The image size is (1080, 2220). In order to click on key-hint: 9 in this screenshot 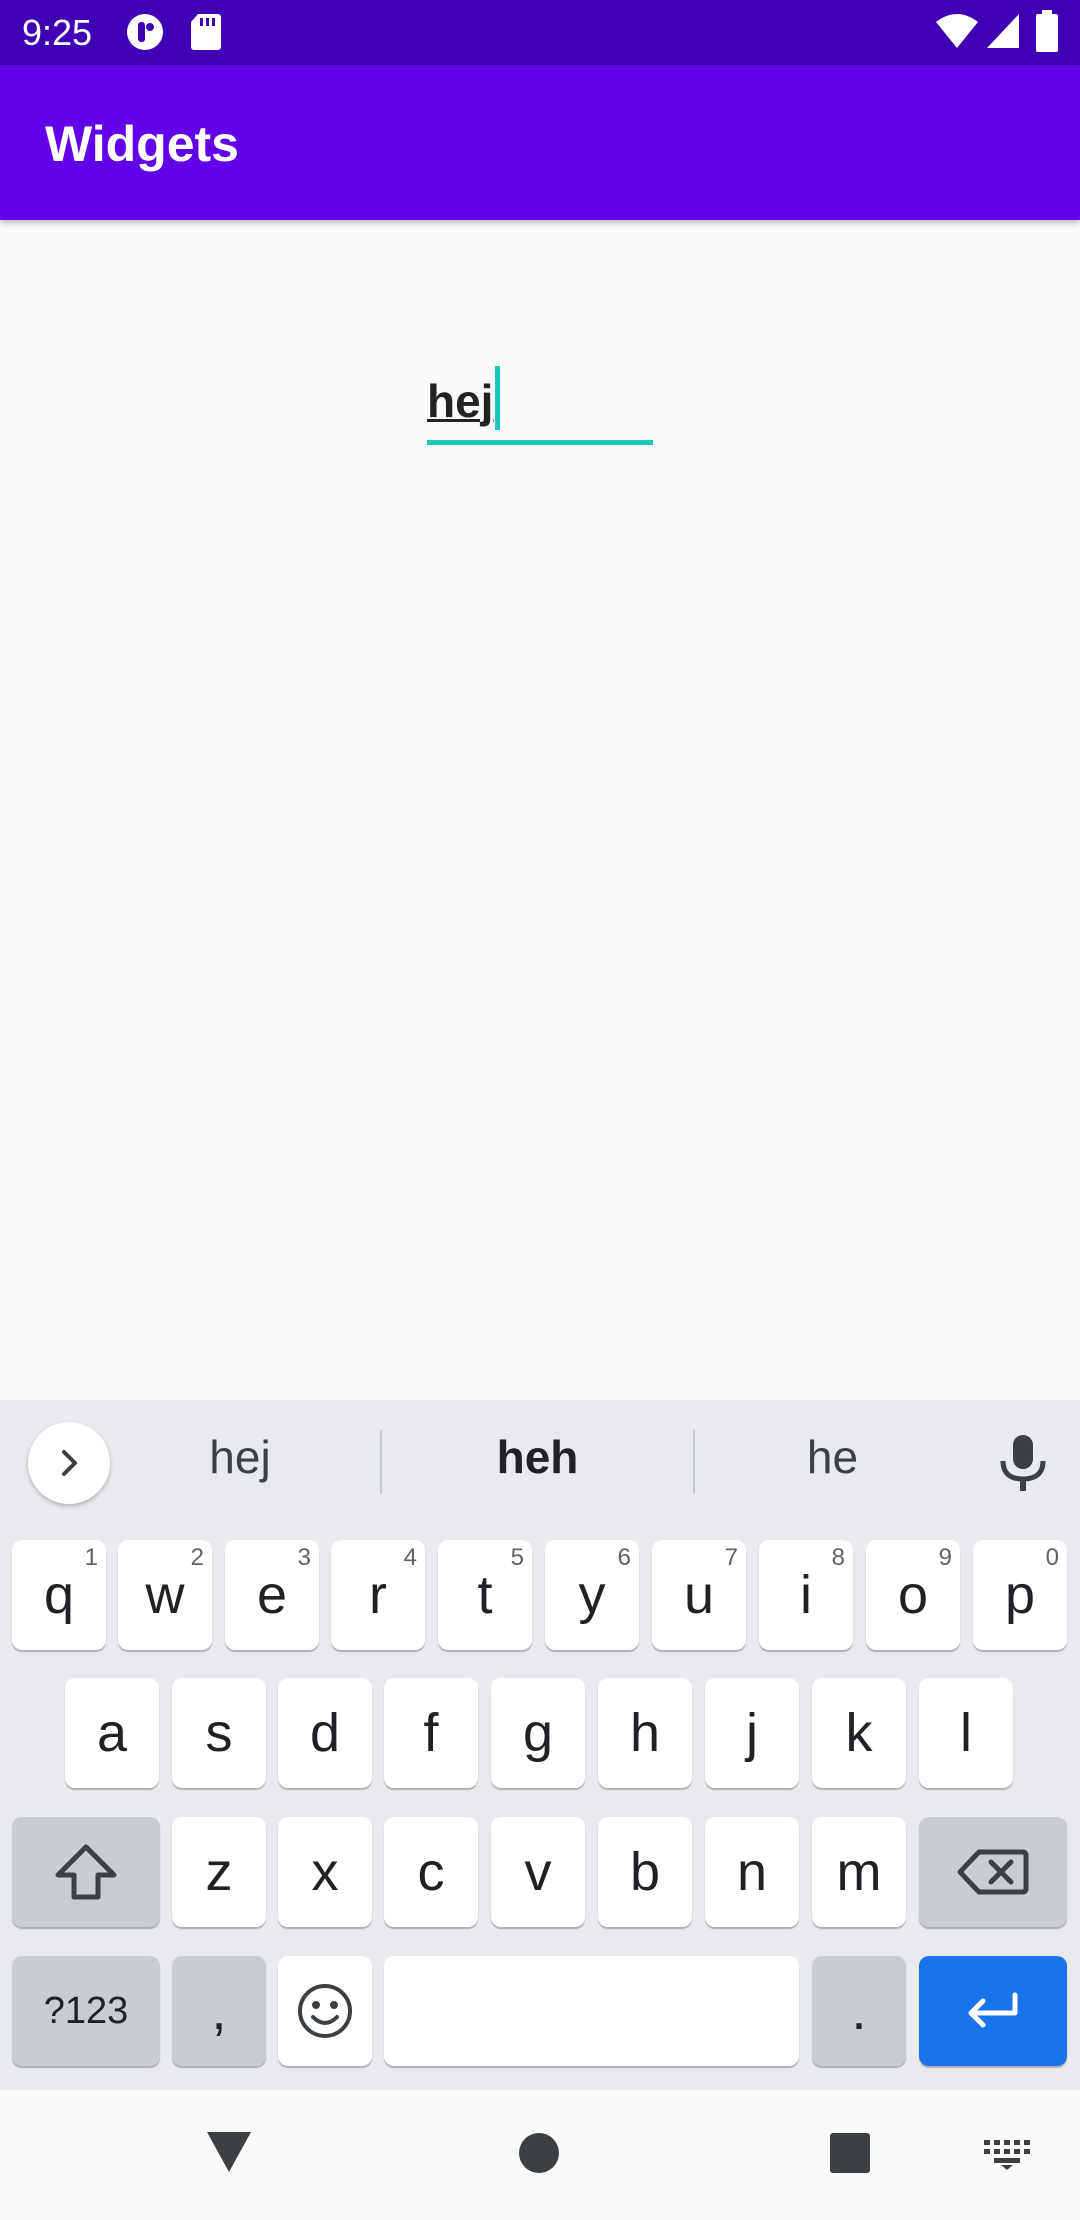, I will do `click(945, 1557)`.